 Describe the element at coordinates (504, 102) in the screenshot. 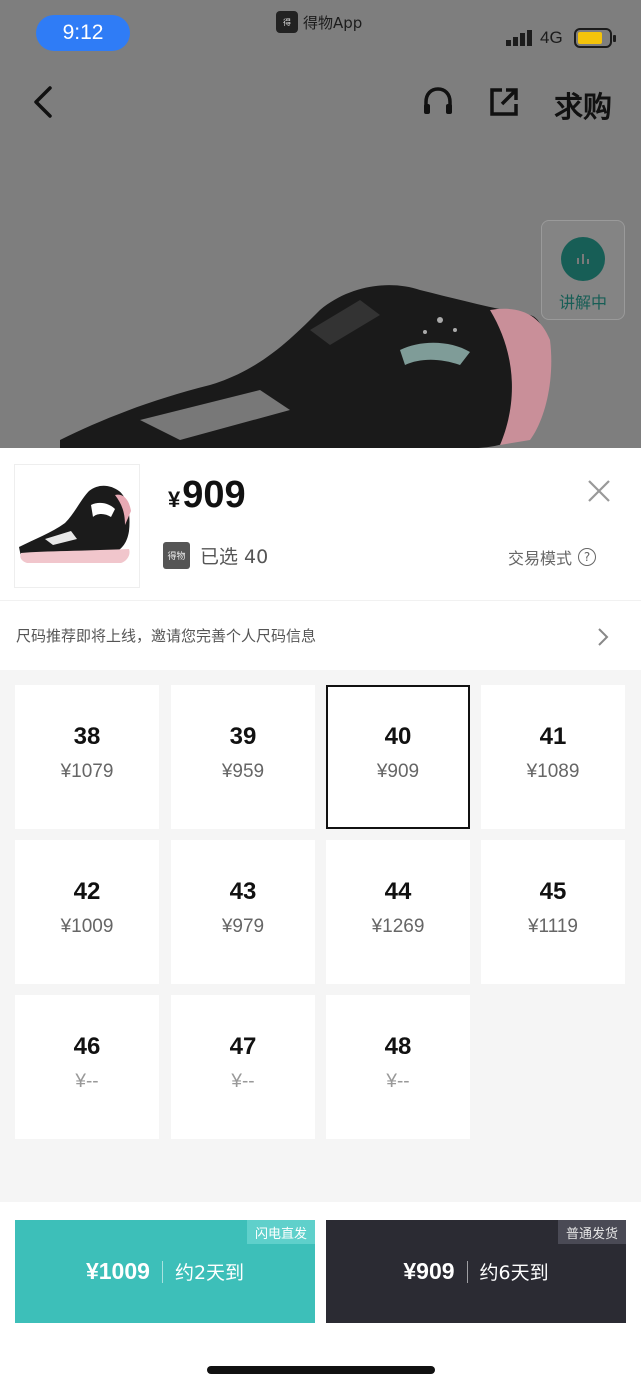

I see `share-icon` at that location.